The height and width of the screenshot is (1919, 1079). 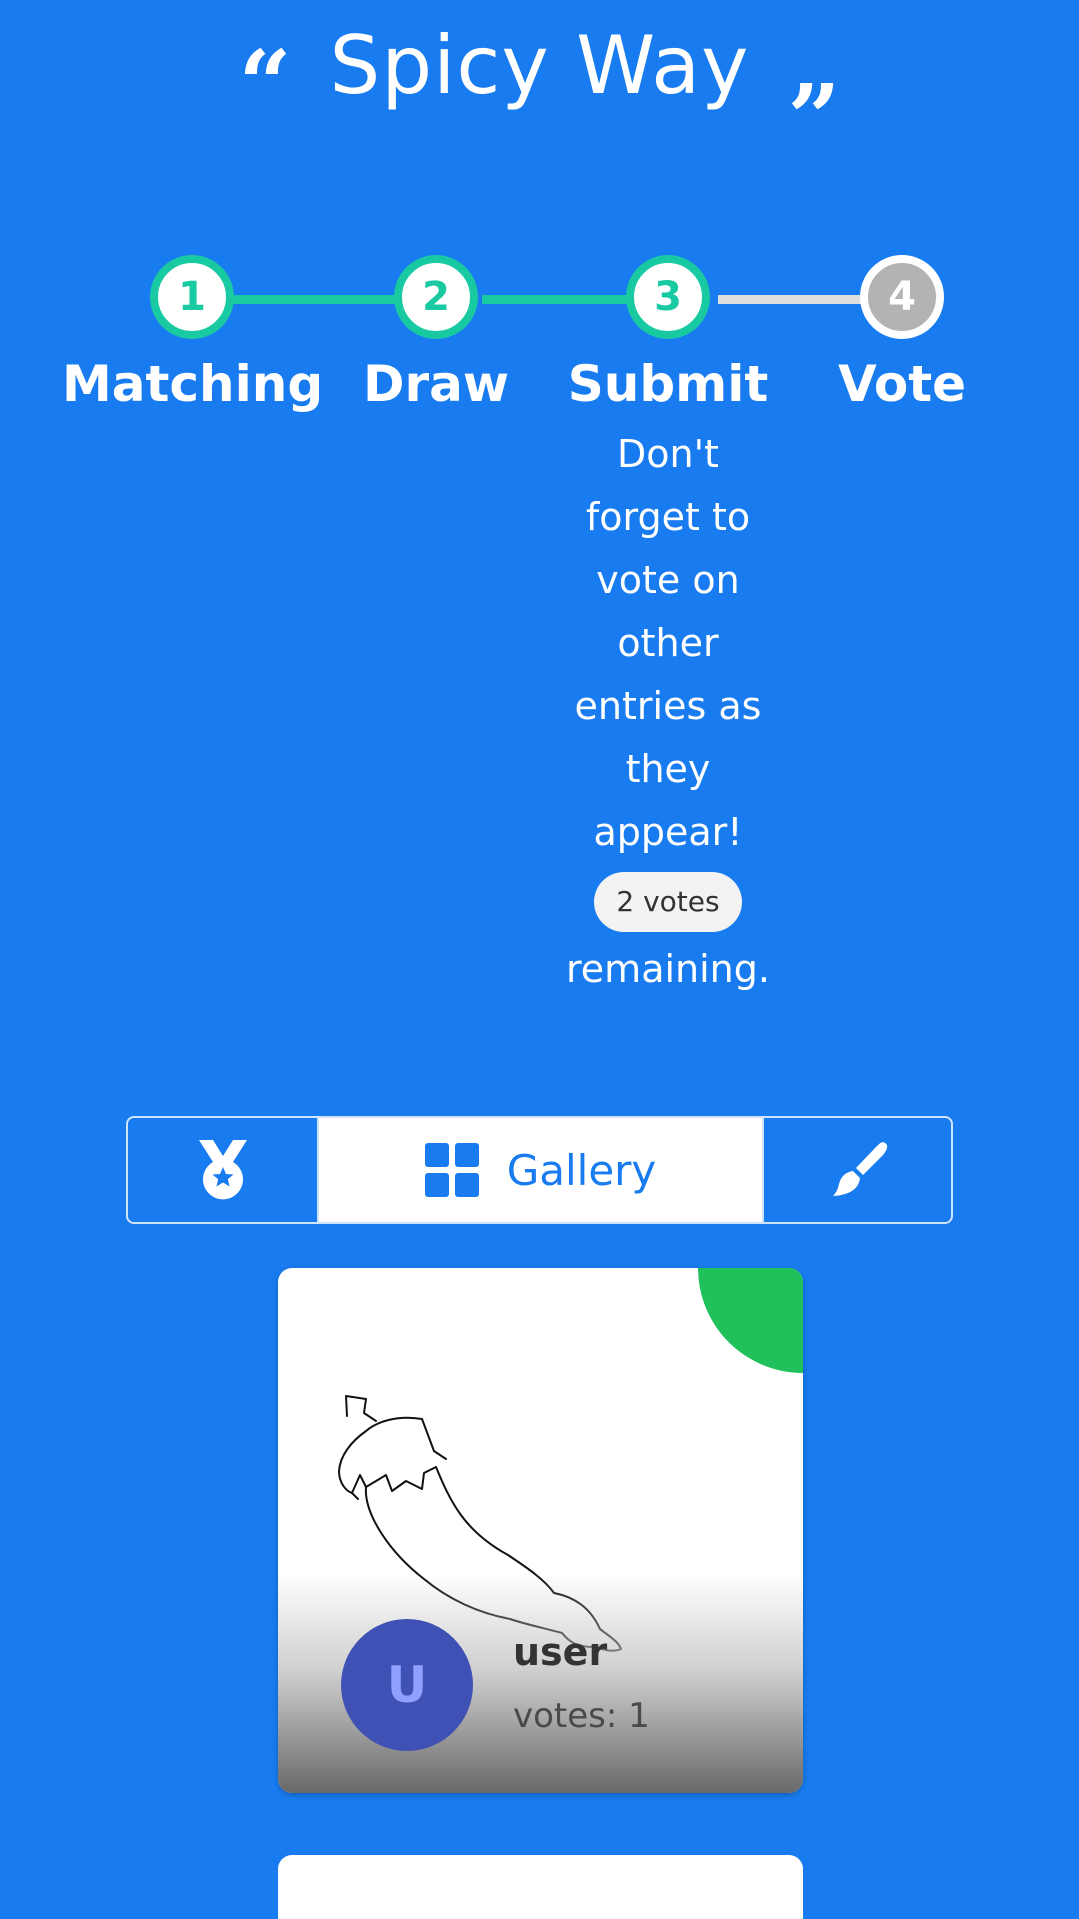 What do you see at coordinates (193, 384) in the screenshot?
I see `step-1-label: Matching` at bounding box center [193, 384].